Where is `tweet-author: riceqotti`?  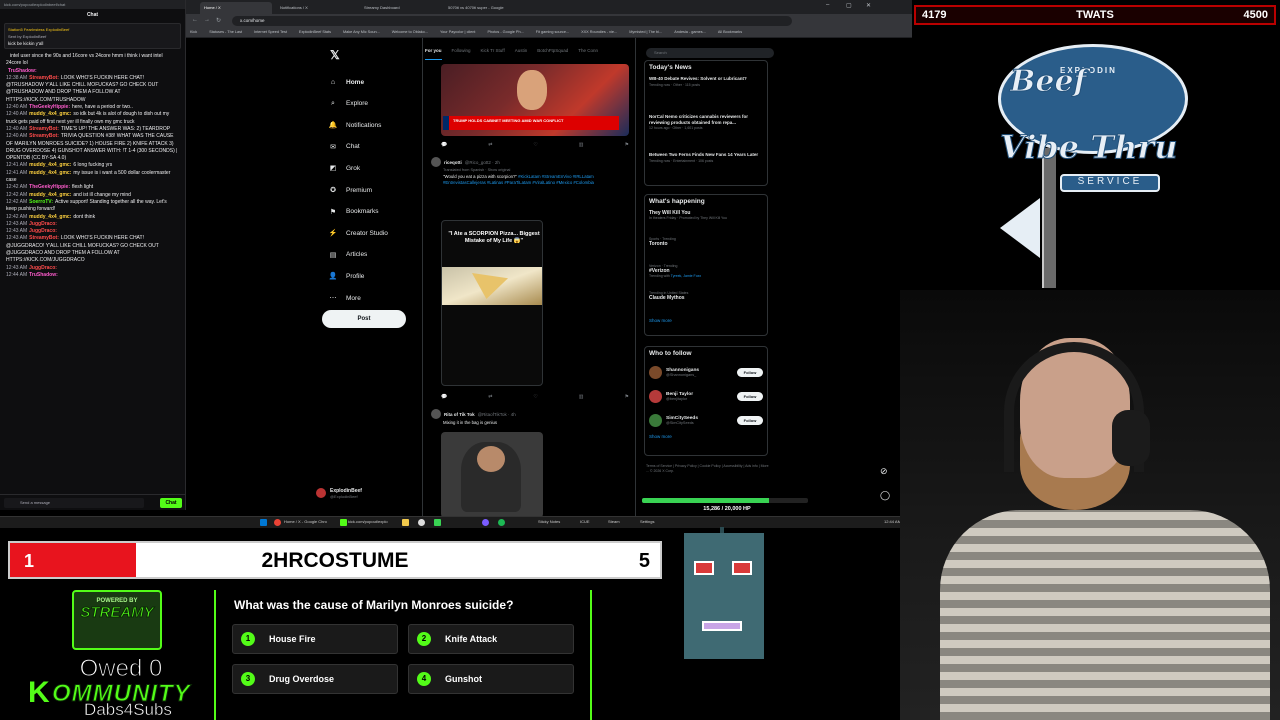 tweet-author: riceqotti is located at coordinates (453, 162).